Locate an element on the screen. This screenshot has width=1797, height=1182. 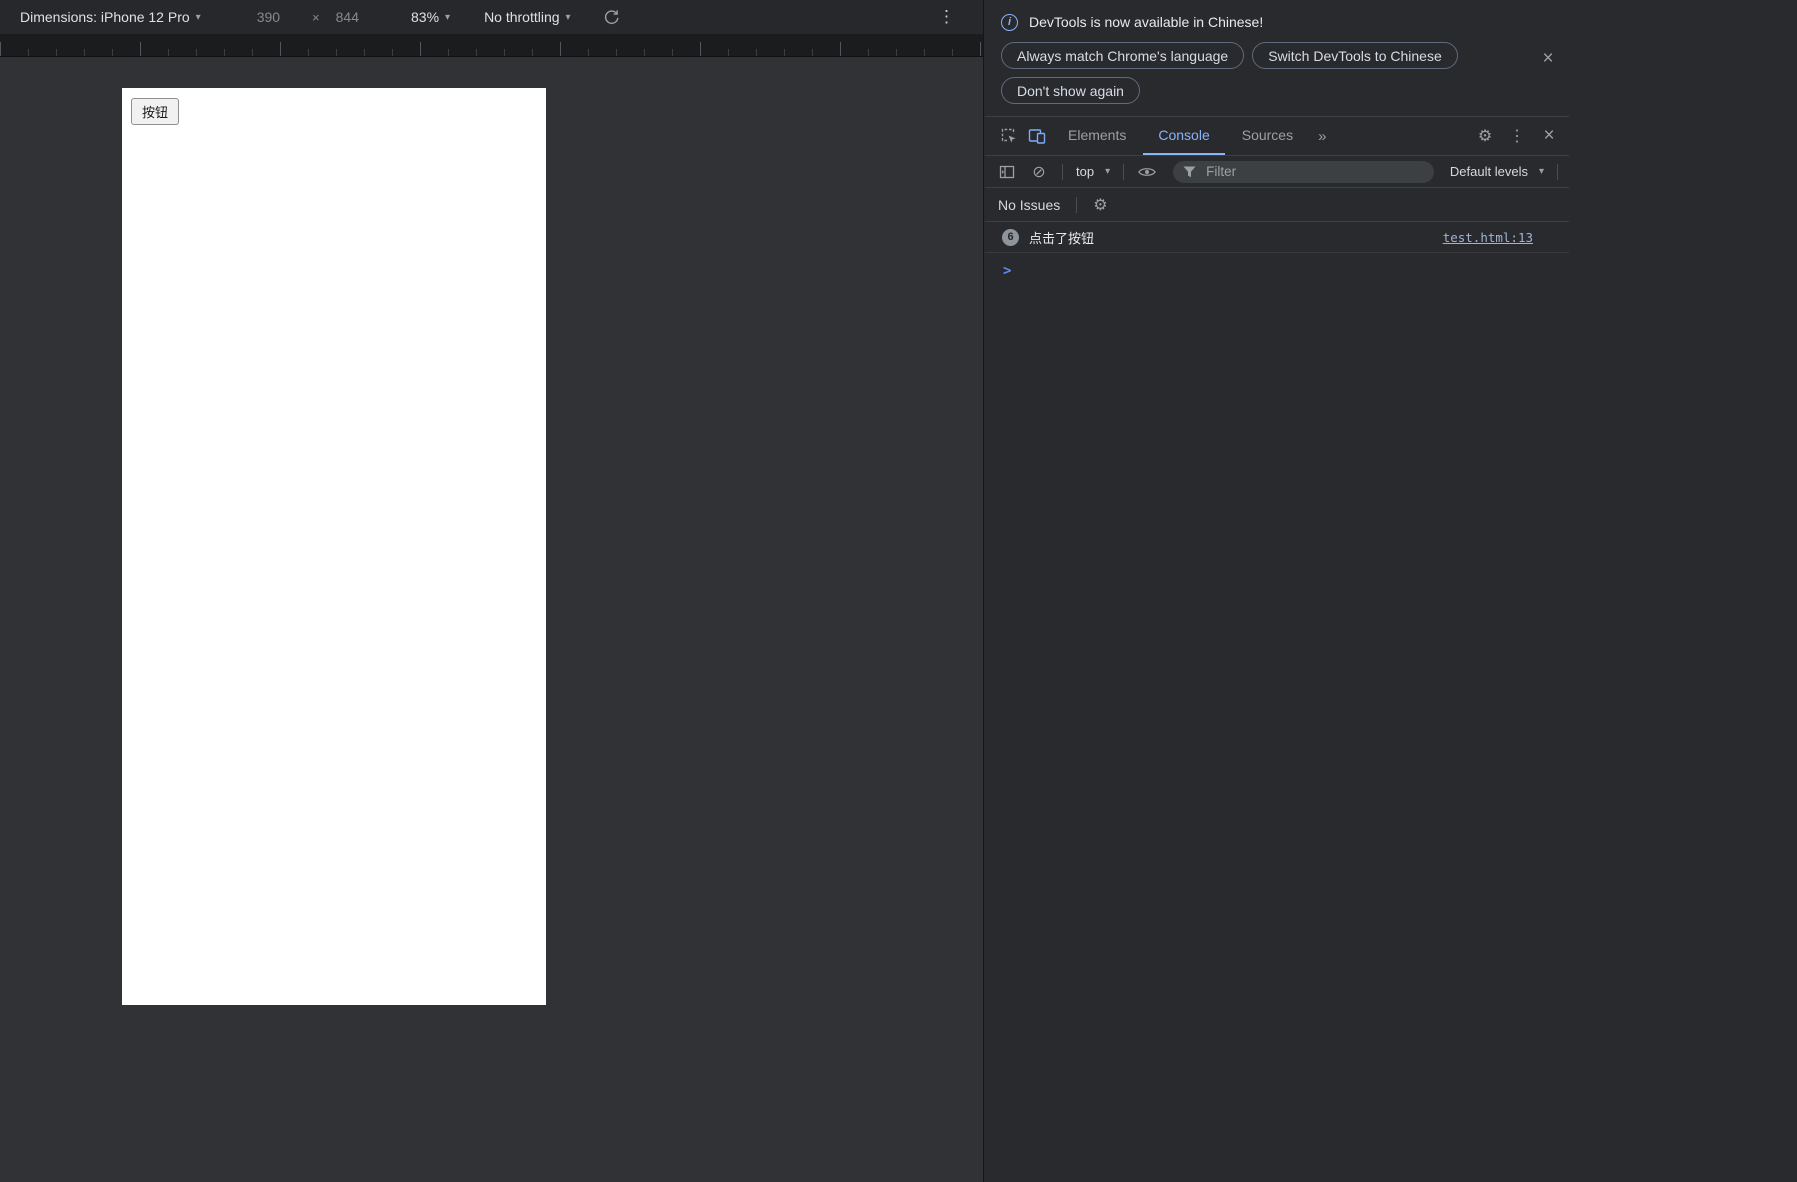
throttling-selector: No throttling ▾ is located at coordinates (527, 17).